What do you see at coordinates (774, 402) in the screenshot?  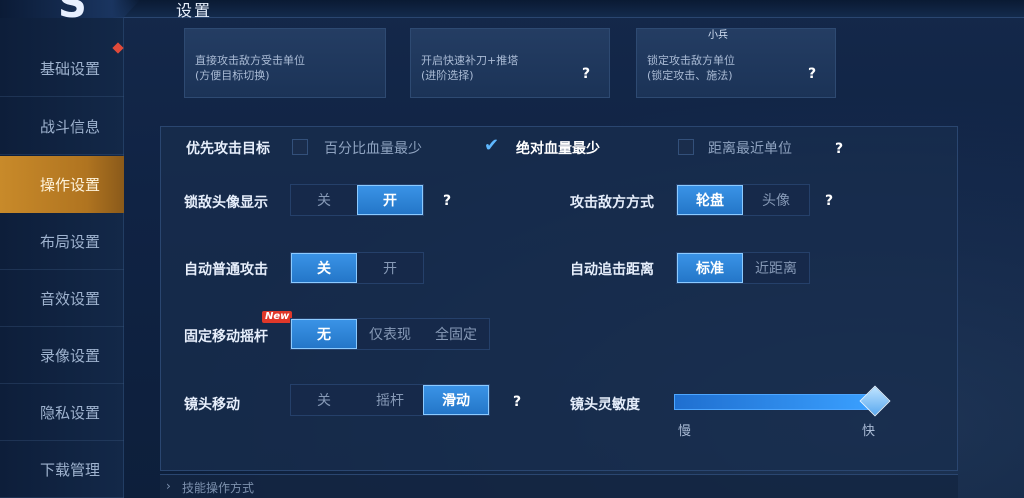 I see `camera-sensitivity-slider` at bounding box center [774, 402].